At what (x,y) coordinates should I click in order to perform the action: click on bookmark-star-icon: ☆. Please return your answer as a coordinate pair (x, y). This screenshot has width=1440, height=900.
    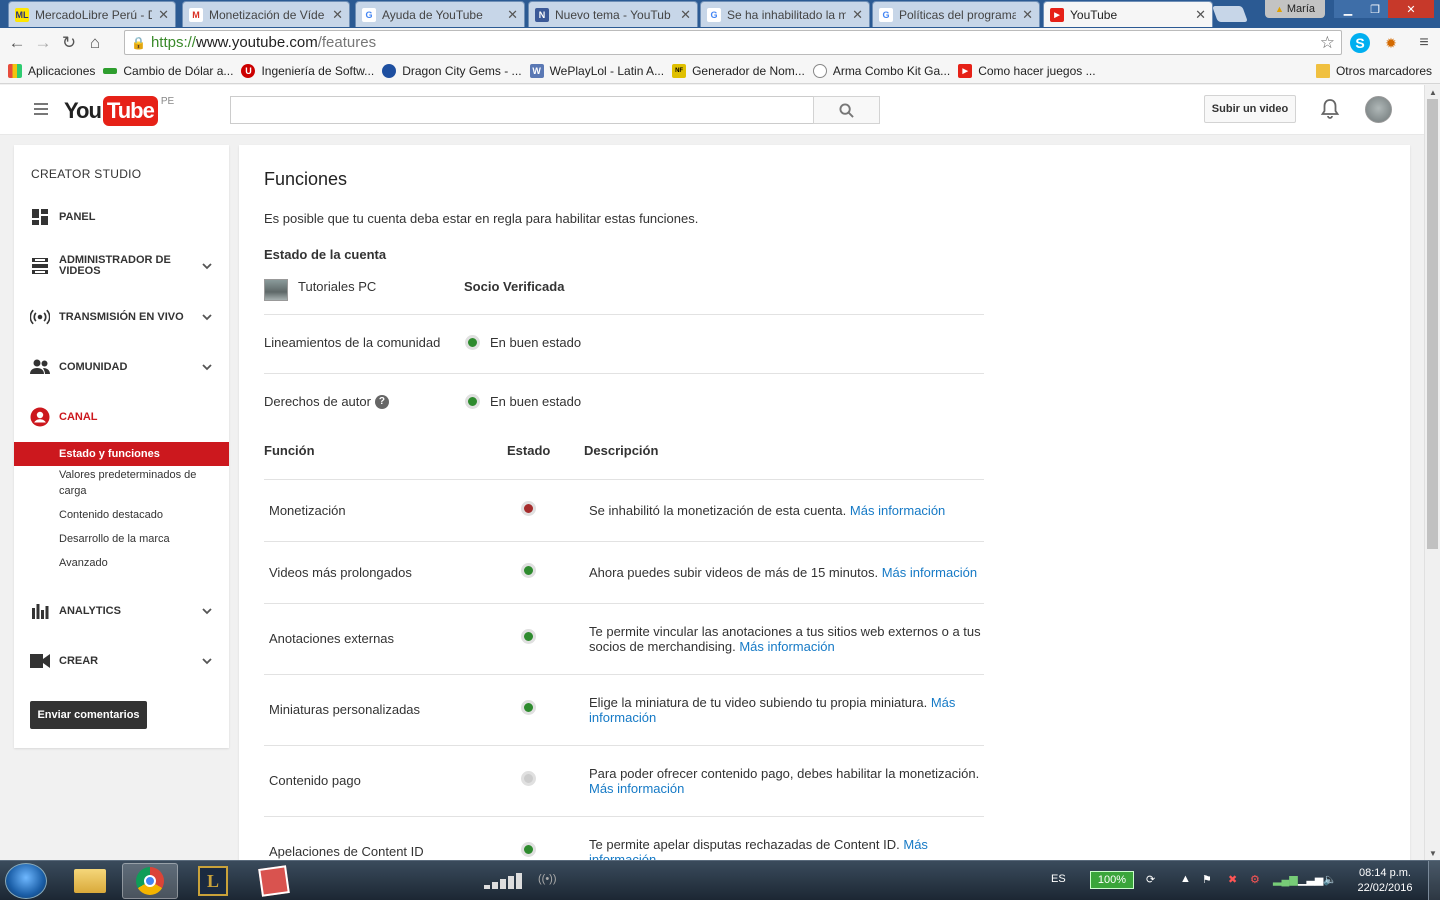
    Looking at the image, I should click on (1327, 43).